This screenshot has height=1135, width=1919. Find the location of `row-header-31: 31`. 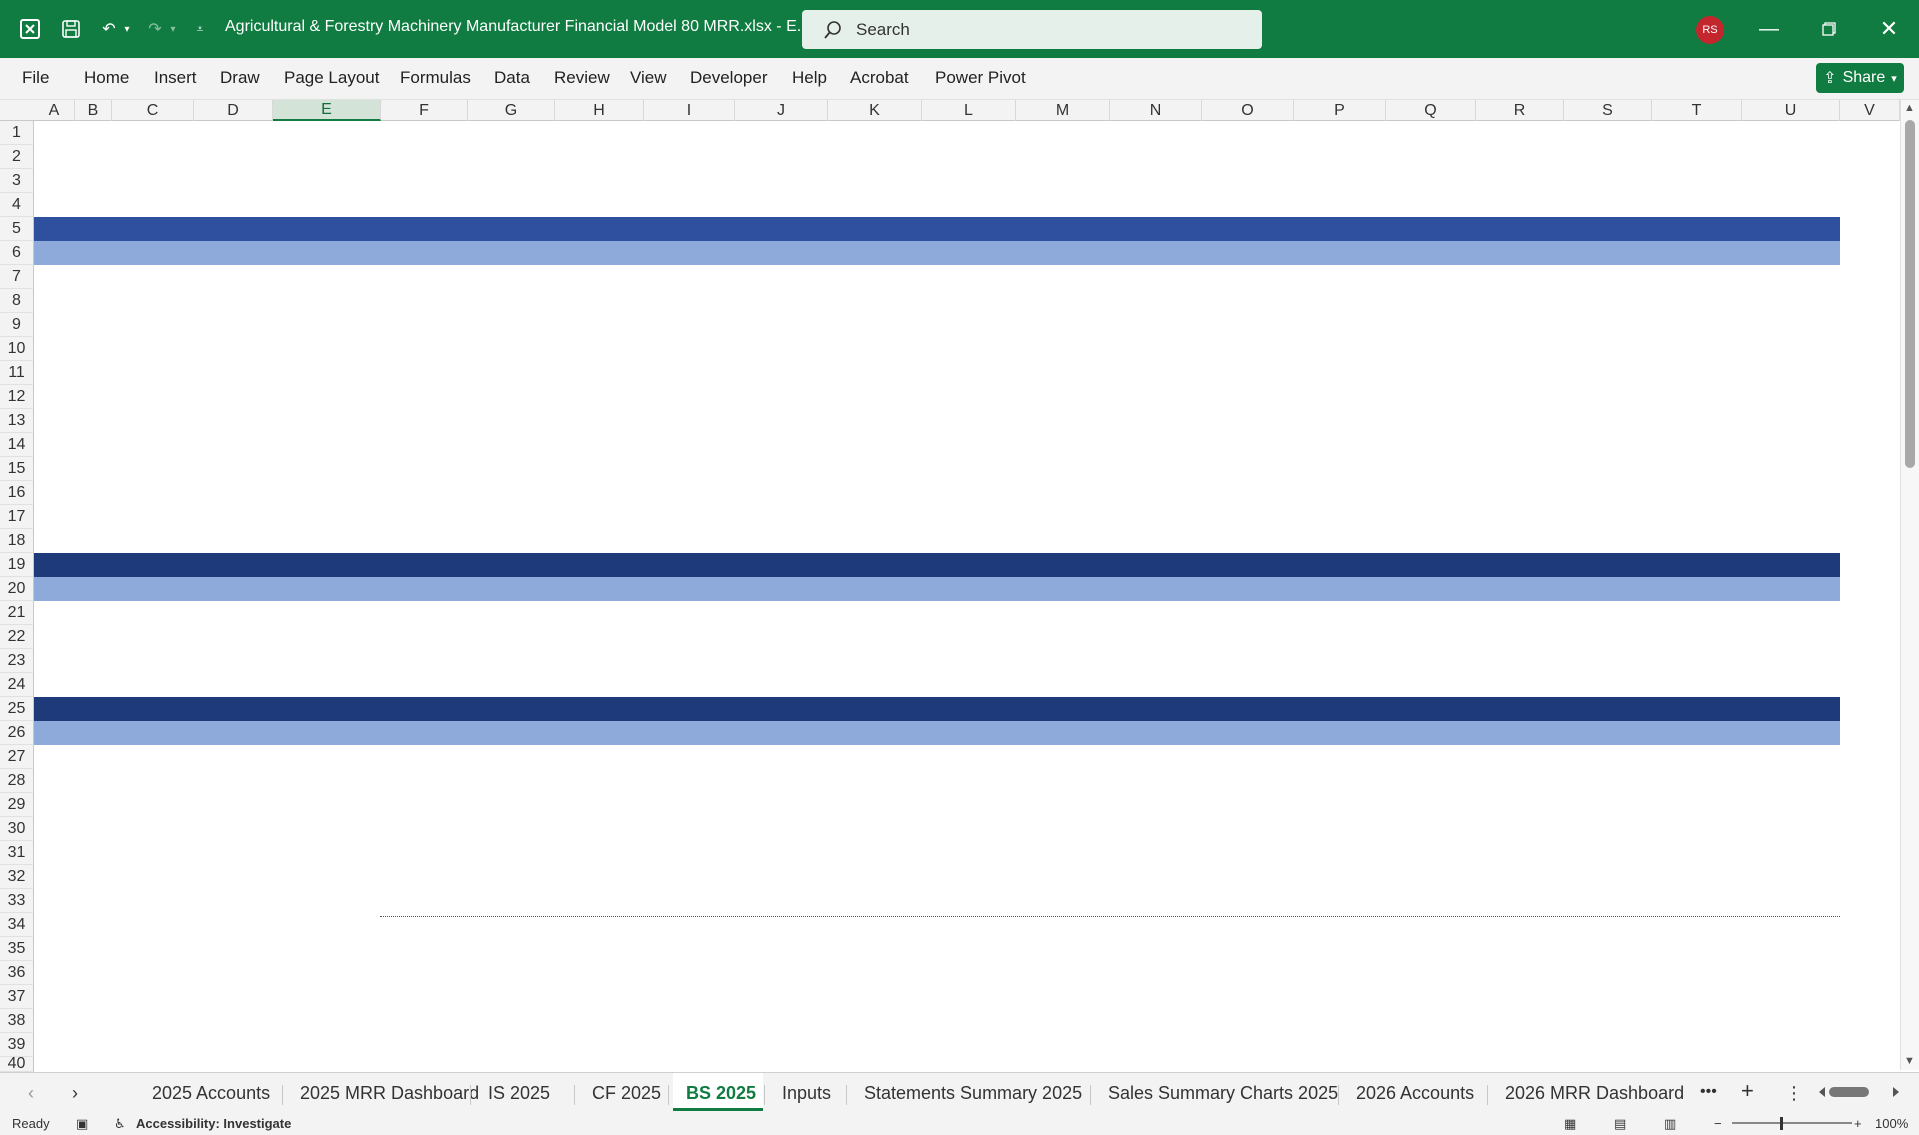

row-header-31: 31 is located at coordinates (17, 853).